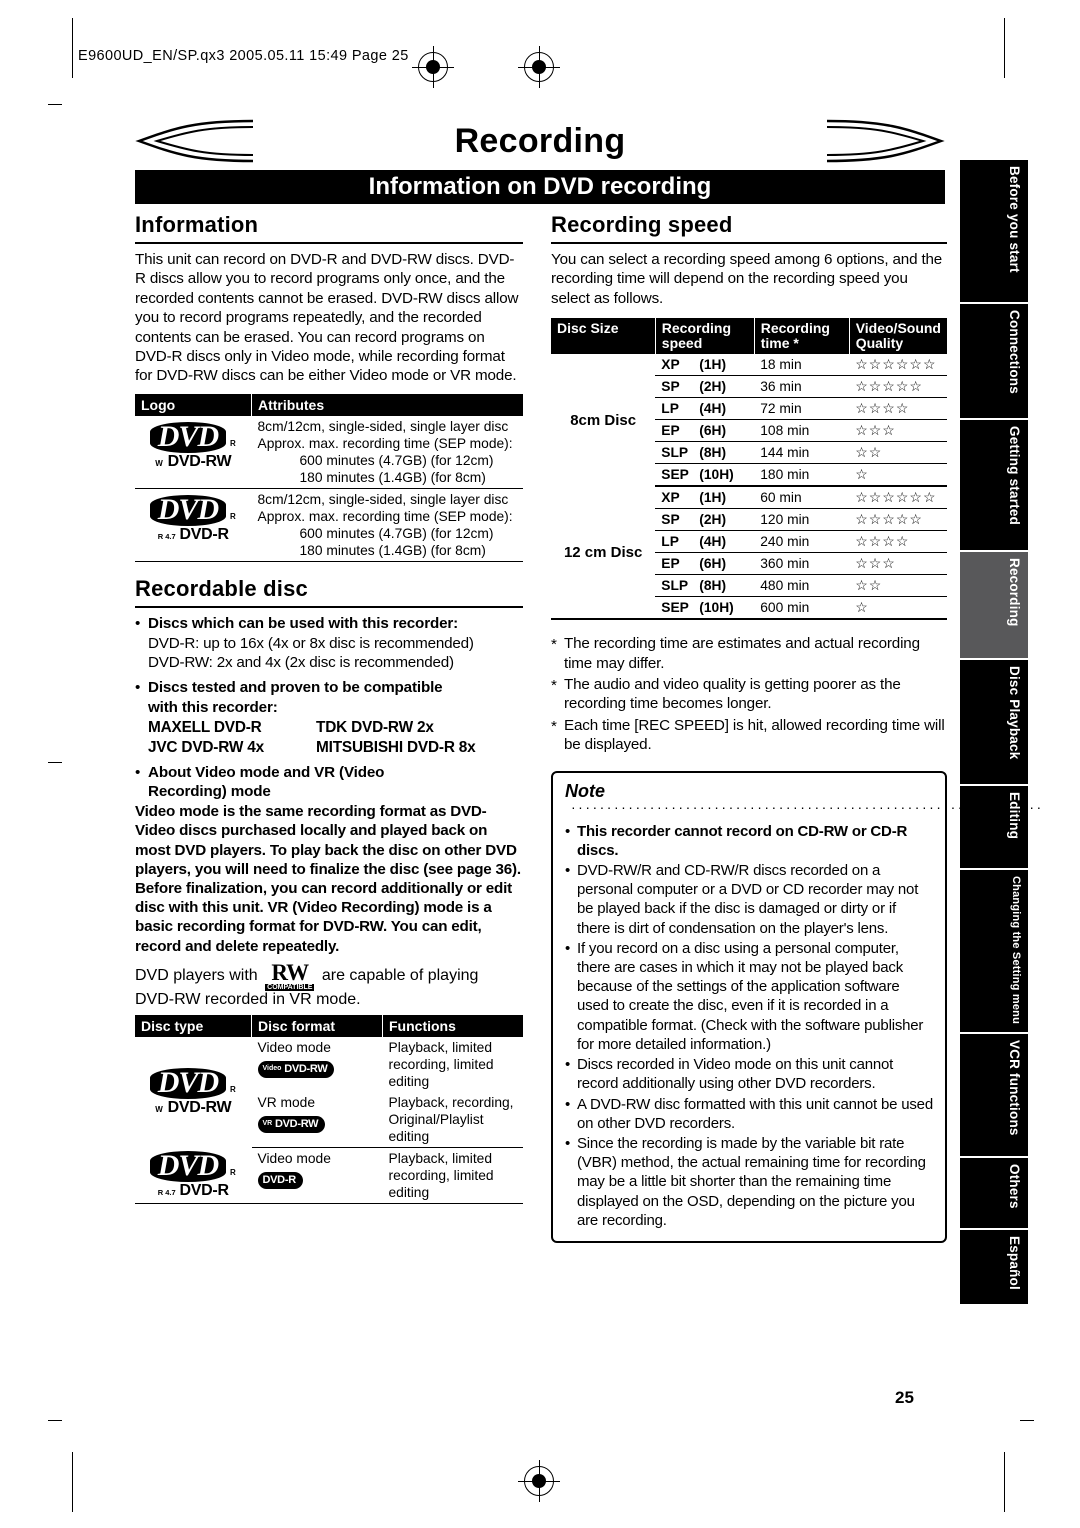 The height and width of the screenshot is (1528, 1080). What do you see at coordinates (603, 553) in the screenshot?
I see `disc-size-cell: 12 cm Disc` at bounding box center [603, 553].